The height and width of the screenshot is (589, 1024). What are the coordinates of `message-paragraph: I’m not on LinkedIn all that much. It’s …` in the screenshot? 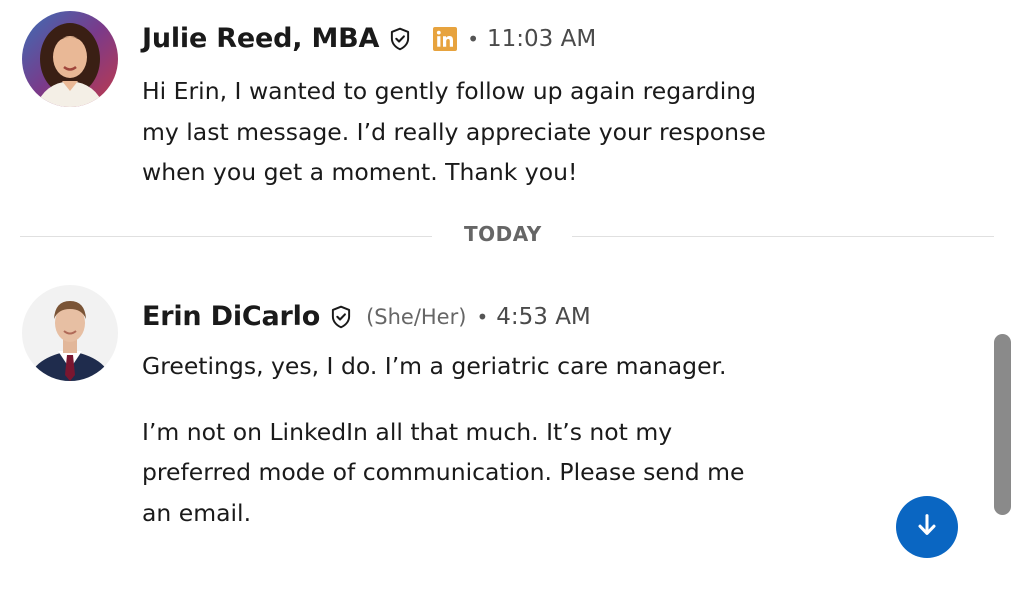 It's located at (443, 472).